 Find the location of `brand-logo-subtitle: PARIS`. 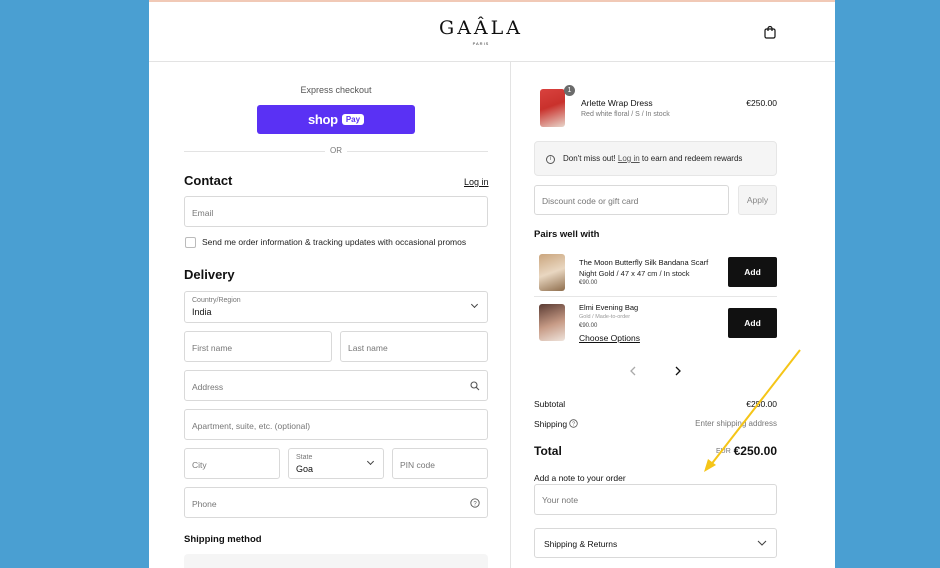

brand-logo-subtitle: PARIS is located at coordinates (481, 43).